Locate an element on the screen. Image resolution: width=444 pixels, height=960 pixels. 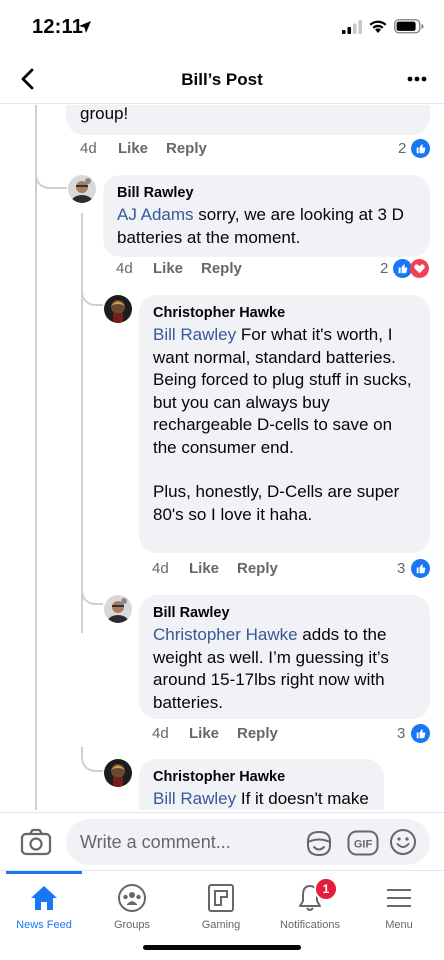
gif-icon: GIF is located at coordinates (363, 843).